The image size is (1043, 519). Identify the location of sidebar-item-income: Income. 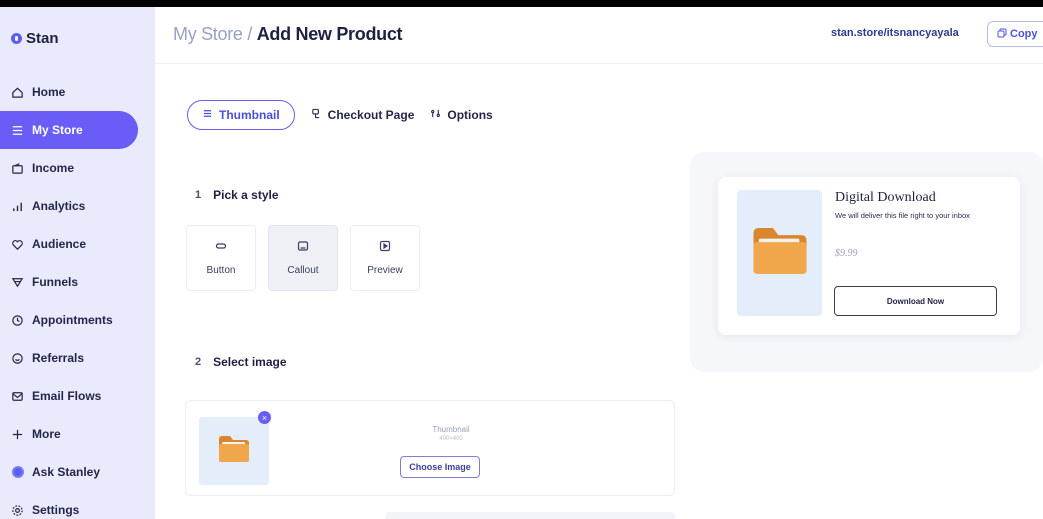
(77, 168).